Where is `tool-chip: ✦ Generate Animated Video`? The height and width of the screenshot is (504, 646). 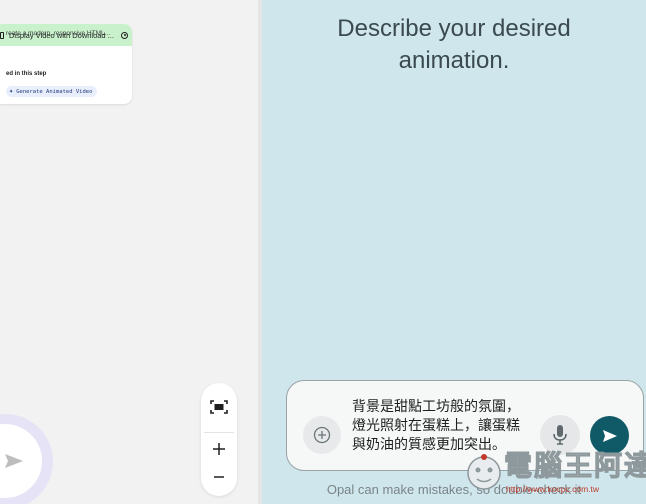 tool-chip: ✦ Generate Animated Video is located at coordinates (52, 91).